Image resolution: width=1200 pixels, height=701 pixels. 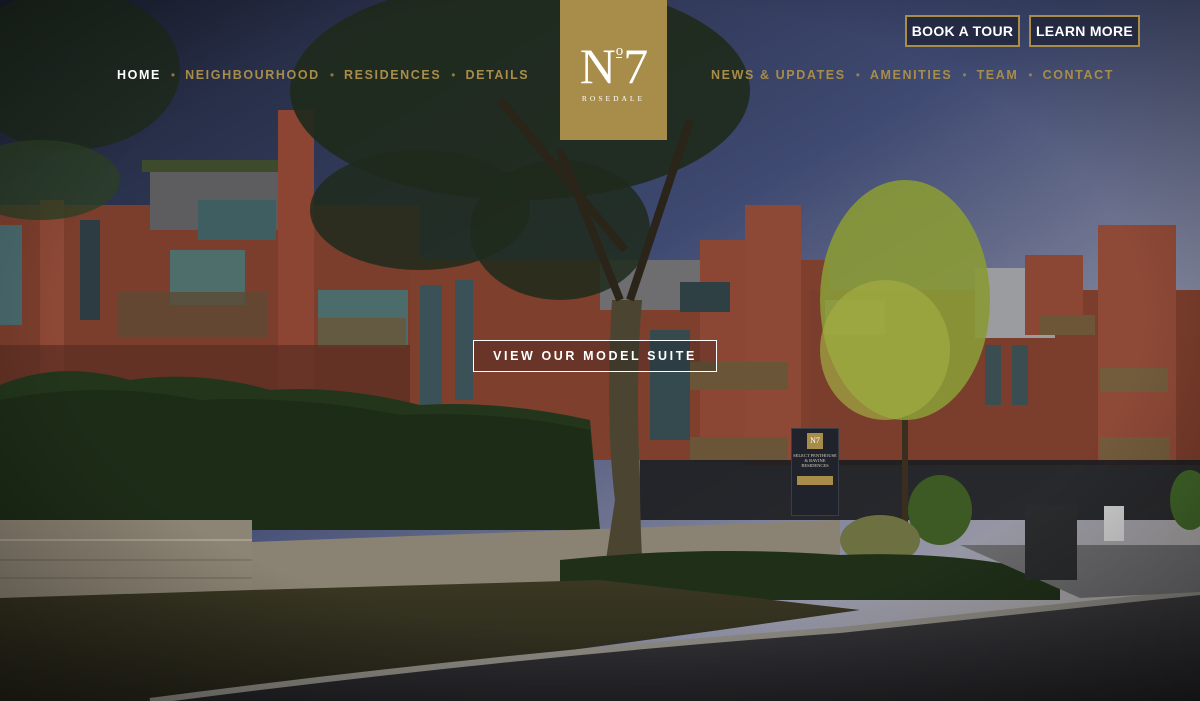 I want to click on logo-sup: o, so click(x=619, y=51).